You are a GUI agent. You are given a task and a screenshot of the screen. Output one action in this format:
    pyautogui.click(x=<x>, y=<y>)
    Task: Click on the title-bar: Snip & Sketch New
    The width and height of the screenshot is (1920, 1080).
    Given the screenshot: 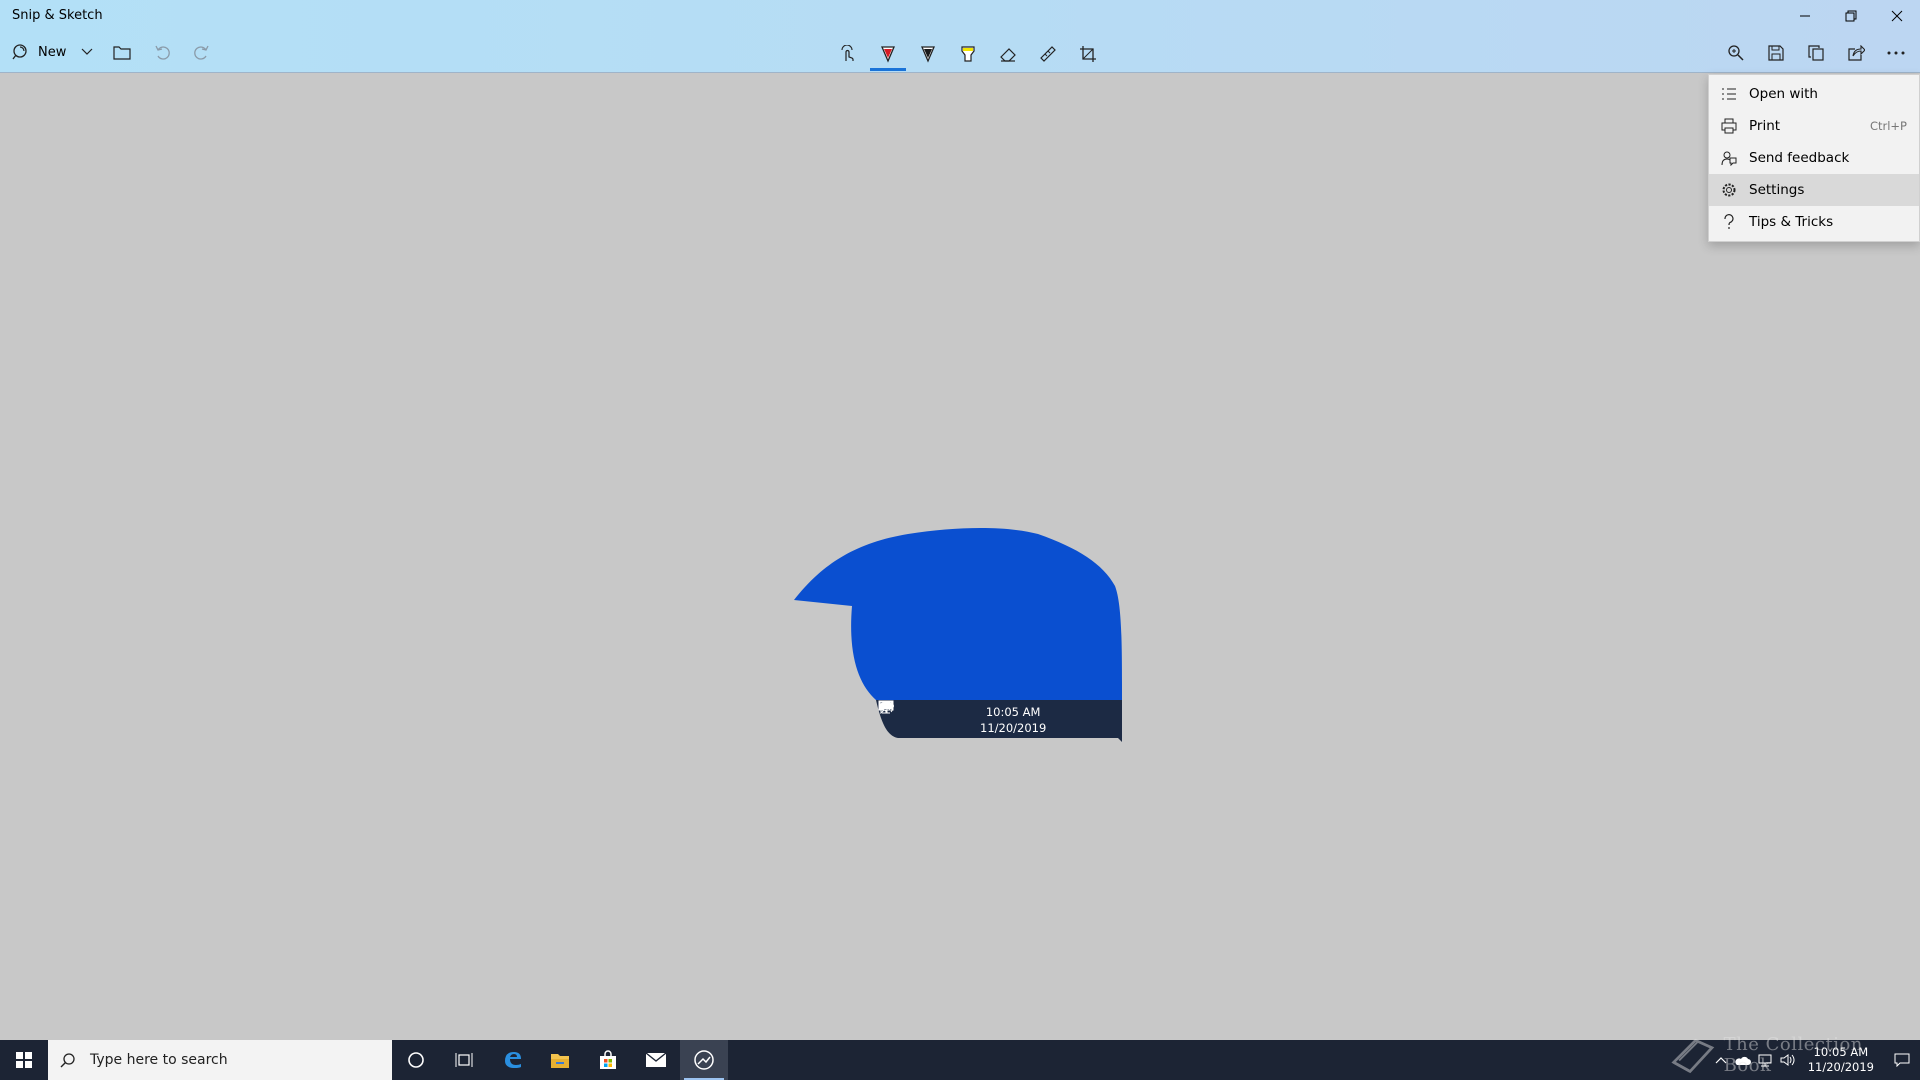 What is the action you would take?
    pyautogui.click(x=960, y=36)
    